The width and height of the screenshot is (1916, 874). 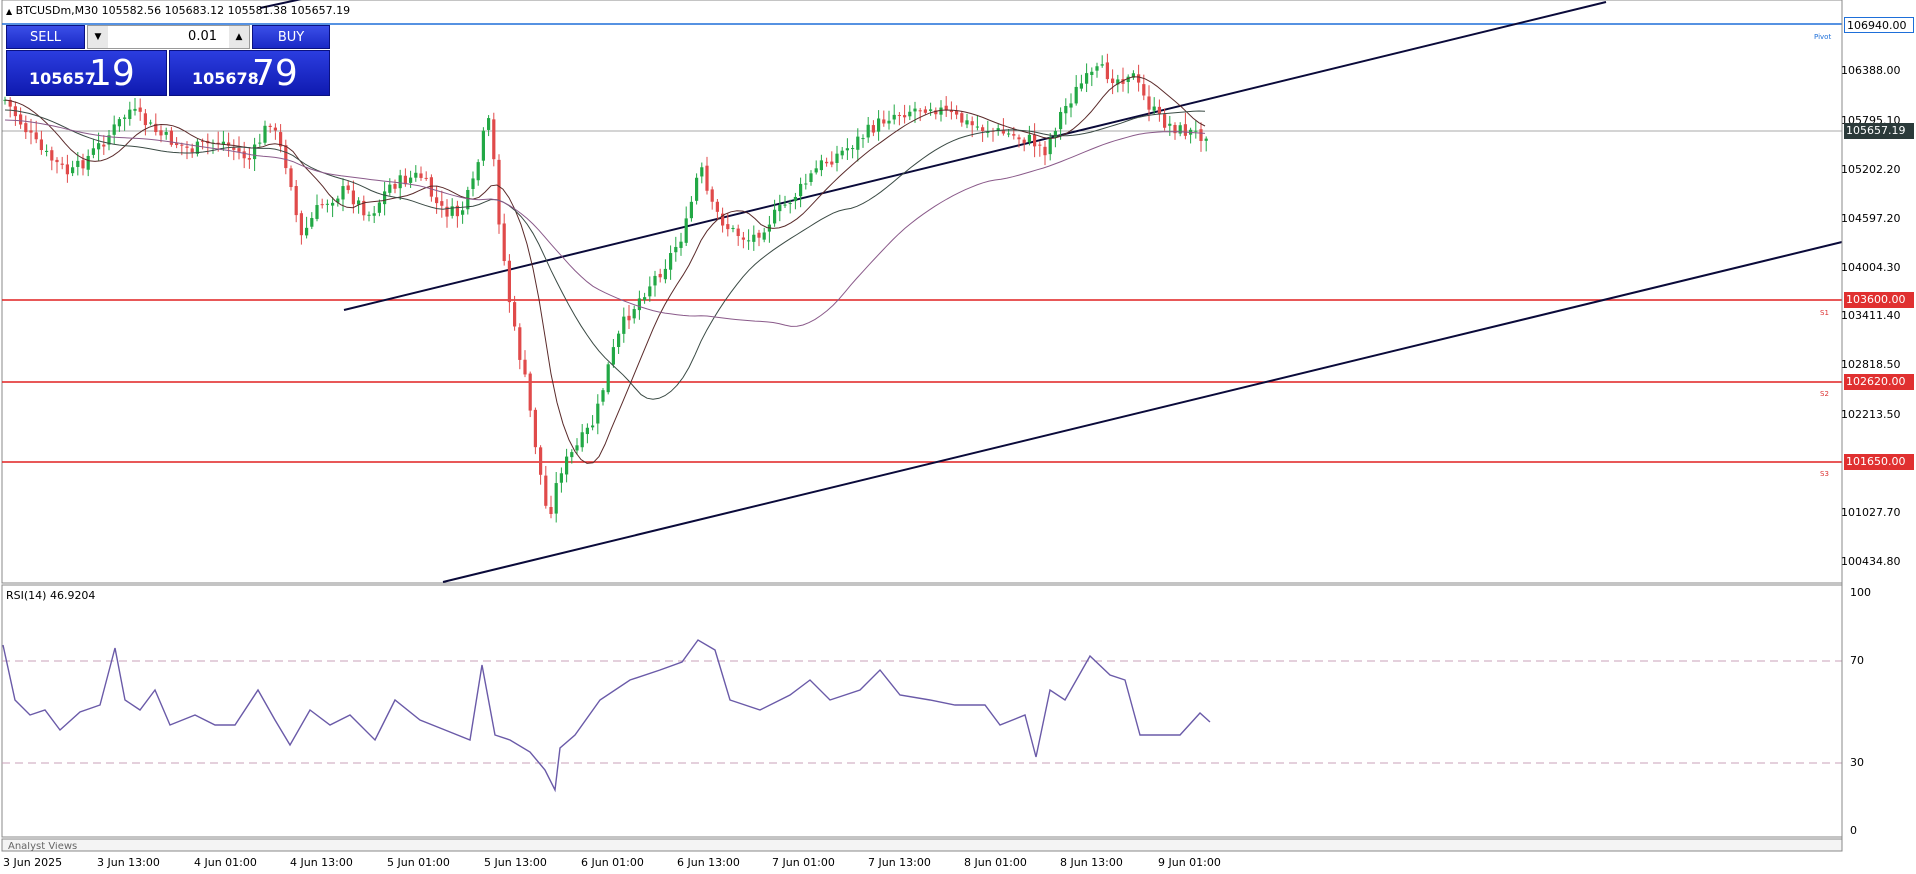 What do you see at coordinates (42, 846) in the screenshot?
I see `analyst-views-label: Analyst Views` at bounding box center [42, 846].